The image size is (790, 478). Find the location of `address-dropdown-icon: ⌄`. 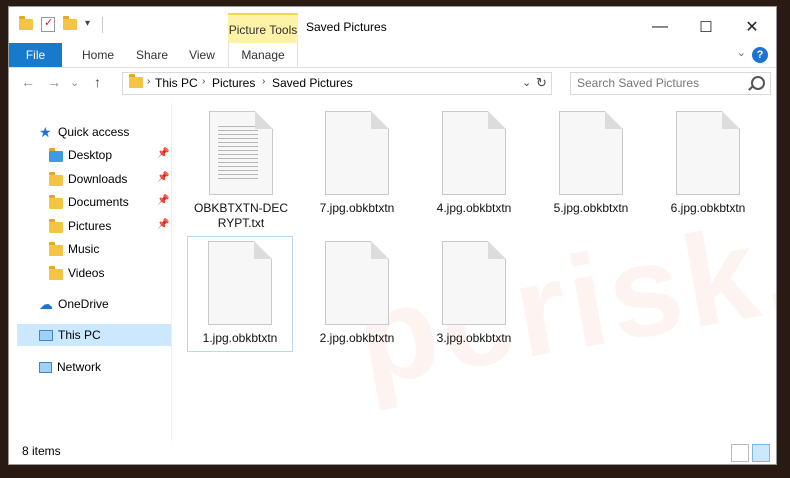

address-dropdown-icon: ⌄ is located at coordinates (526, 82).